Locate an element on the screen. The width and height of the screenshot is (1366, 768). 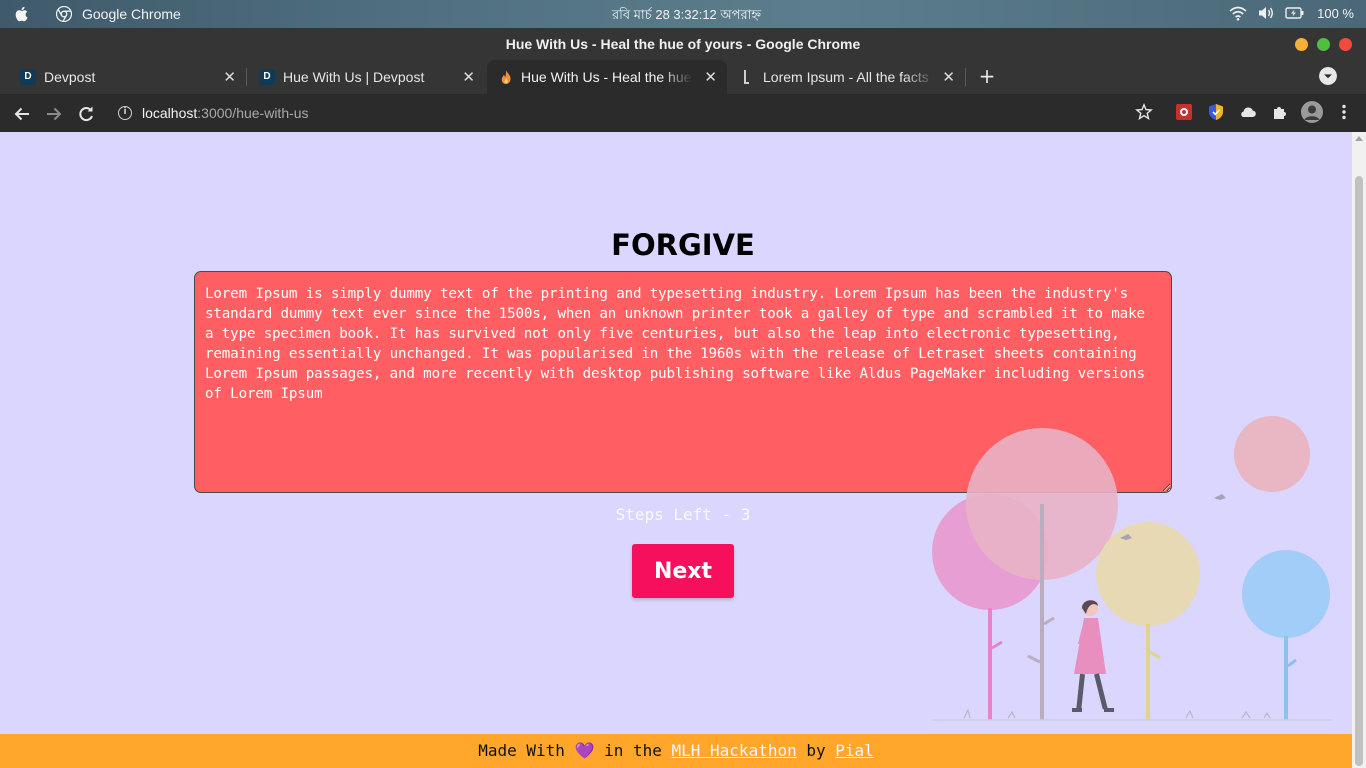
flame-favicon-icon is located at coordinates (506, 77).